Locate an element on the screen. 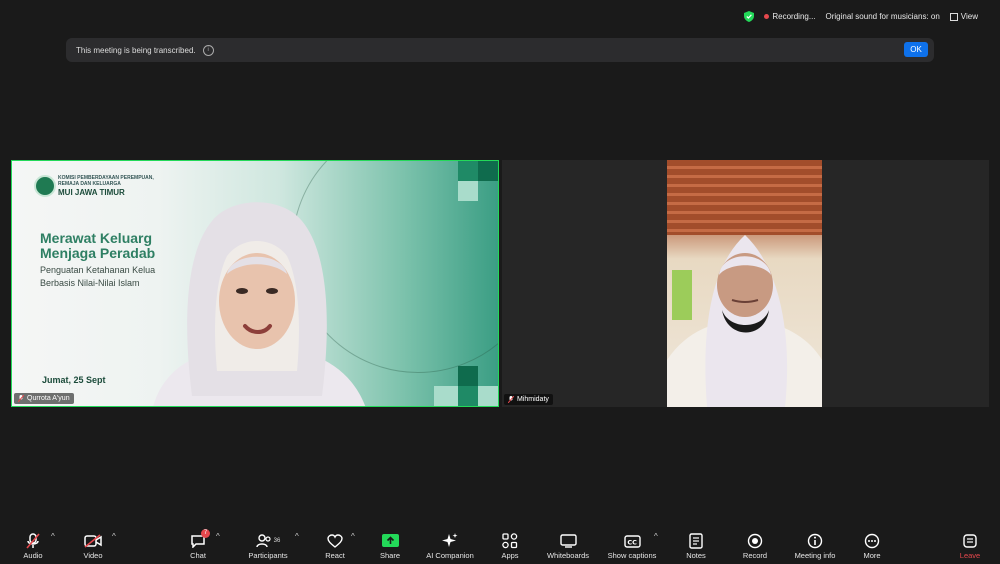  react-options-chevron-icon: ^ is located at coordinates (353, 536).